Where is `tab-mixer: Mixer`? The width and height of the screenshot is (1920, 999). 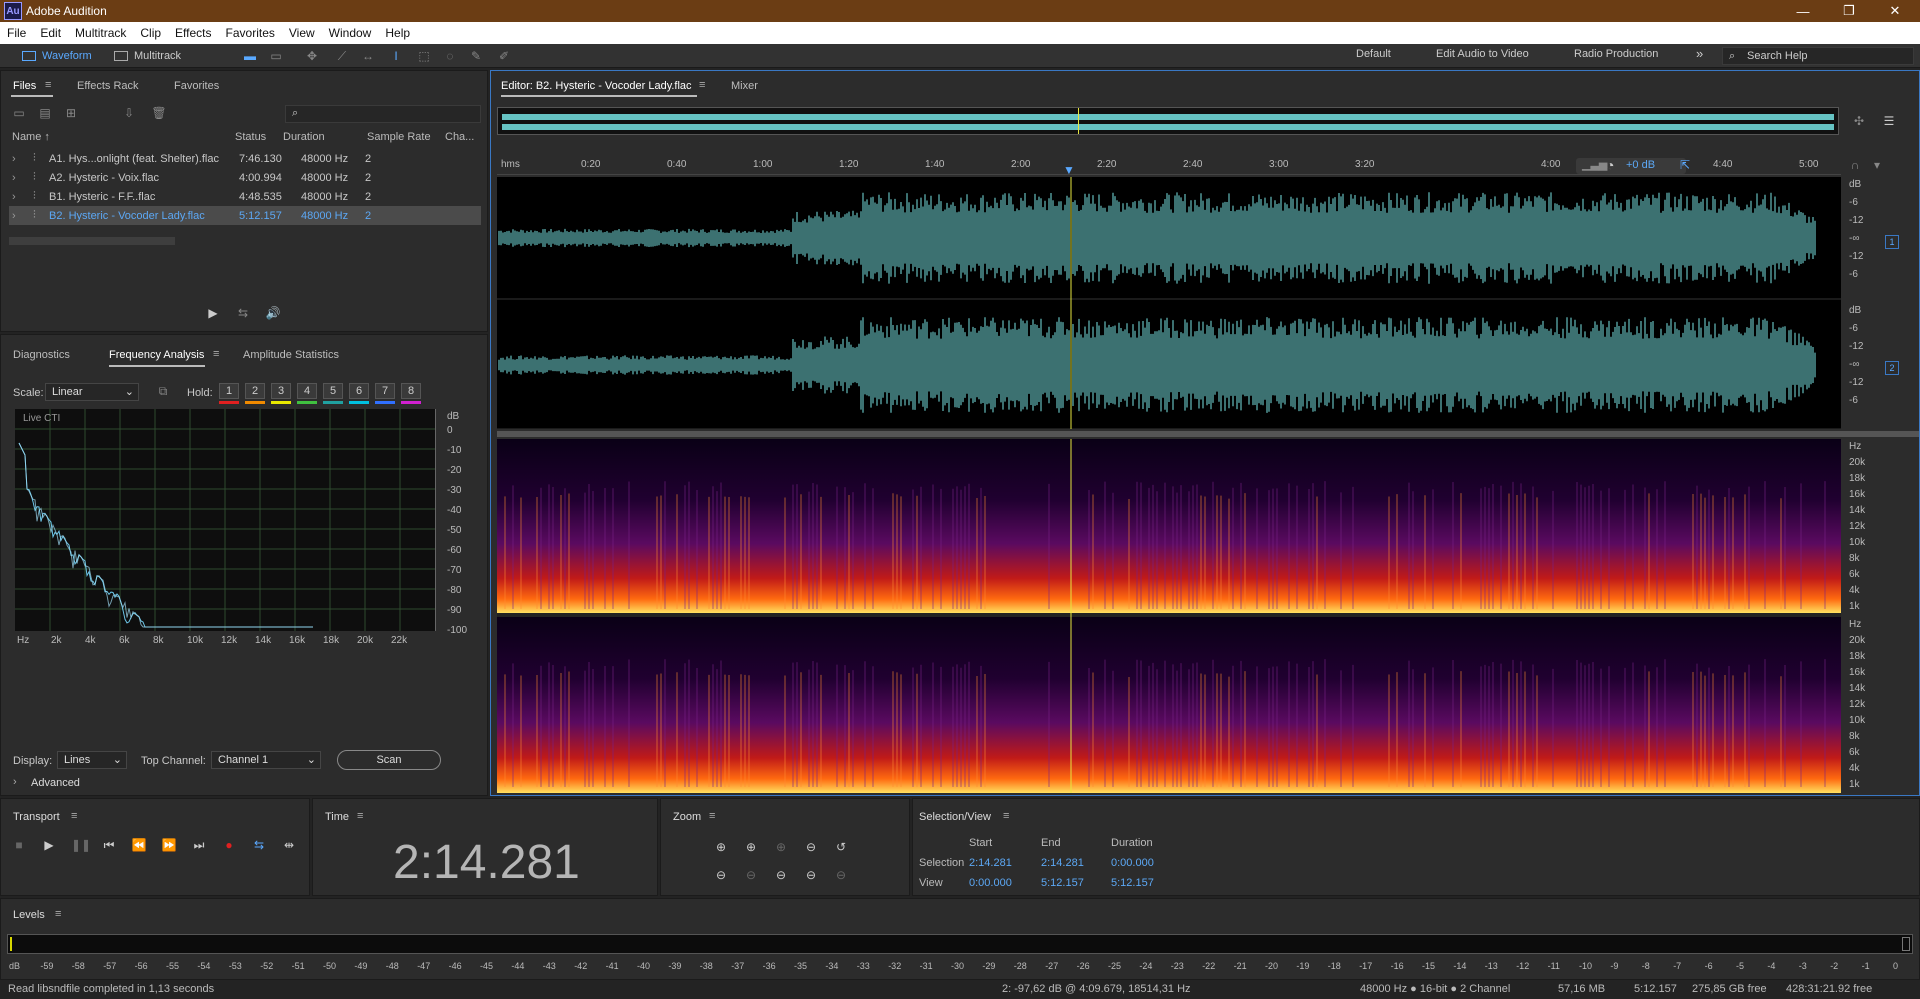 tab-mixer: Mixer is located at coordinates (744, 86).